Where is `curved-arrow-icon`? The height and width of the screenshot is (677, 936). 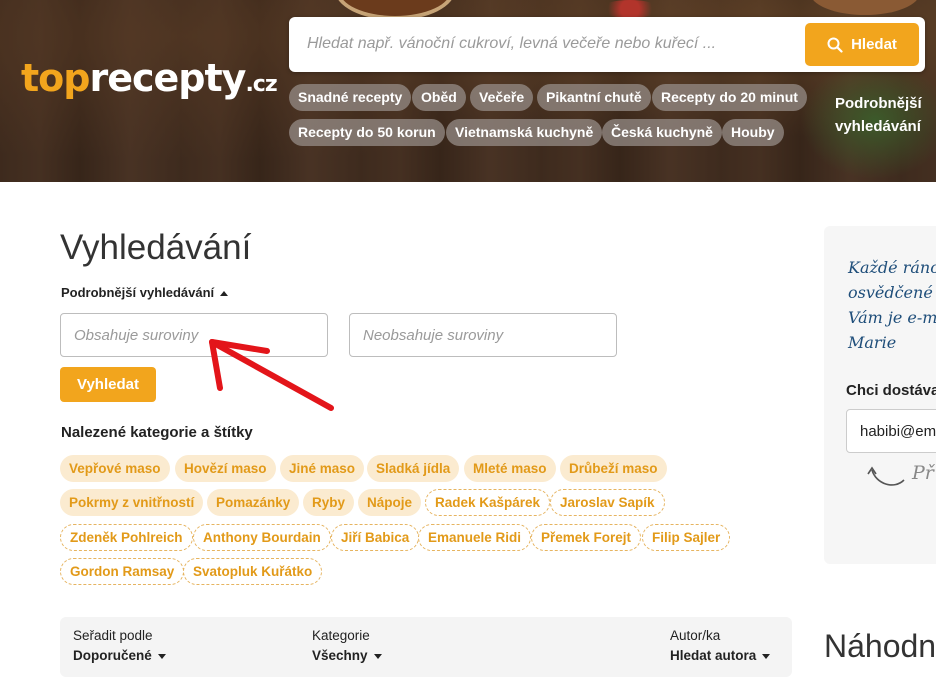 curved-arrow-icon is located at coordinates (886, 476).